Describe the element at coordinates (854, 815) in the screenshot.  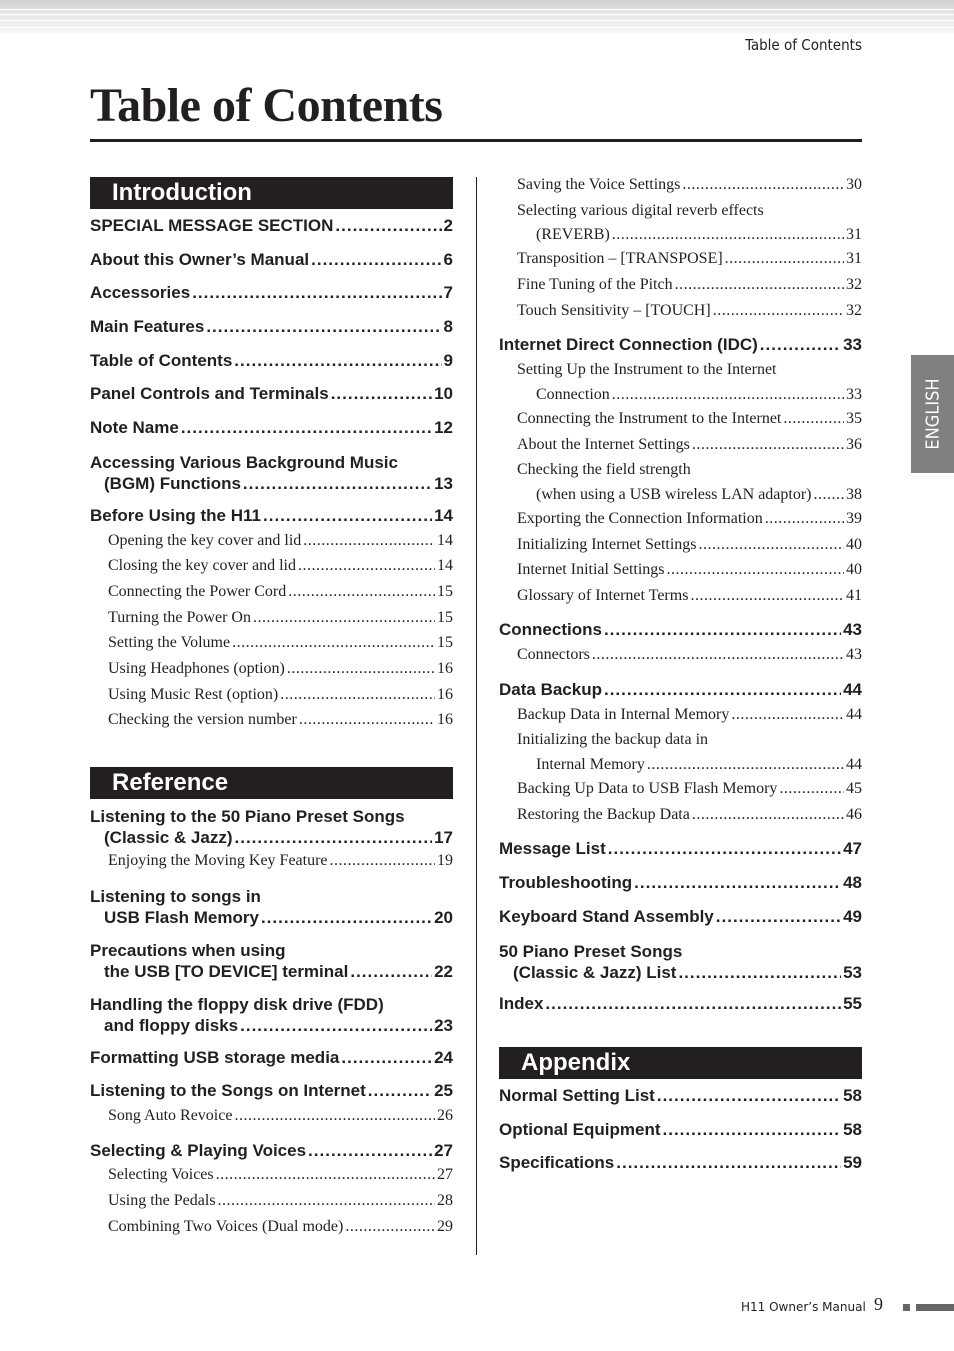
I see `toc-page-number: 46` at that location.